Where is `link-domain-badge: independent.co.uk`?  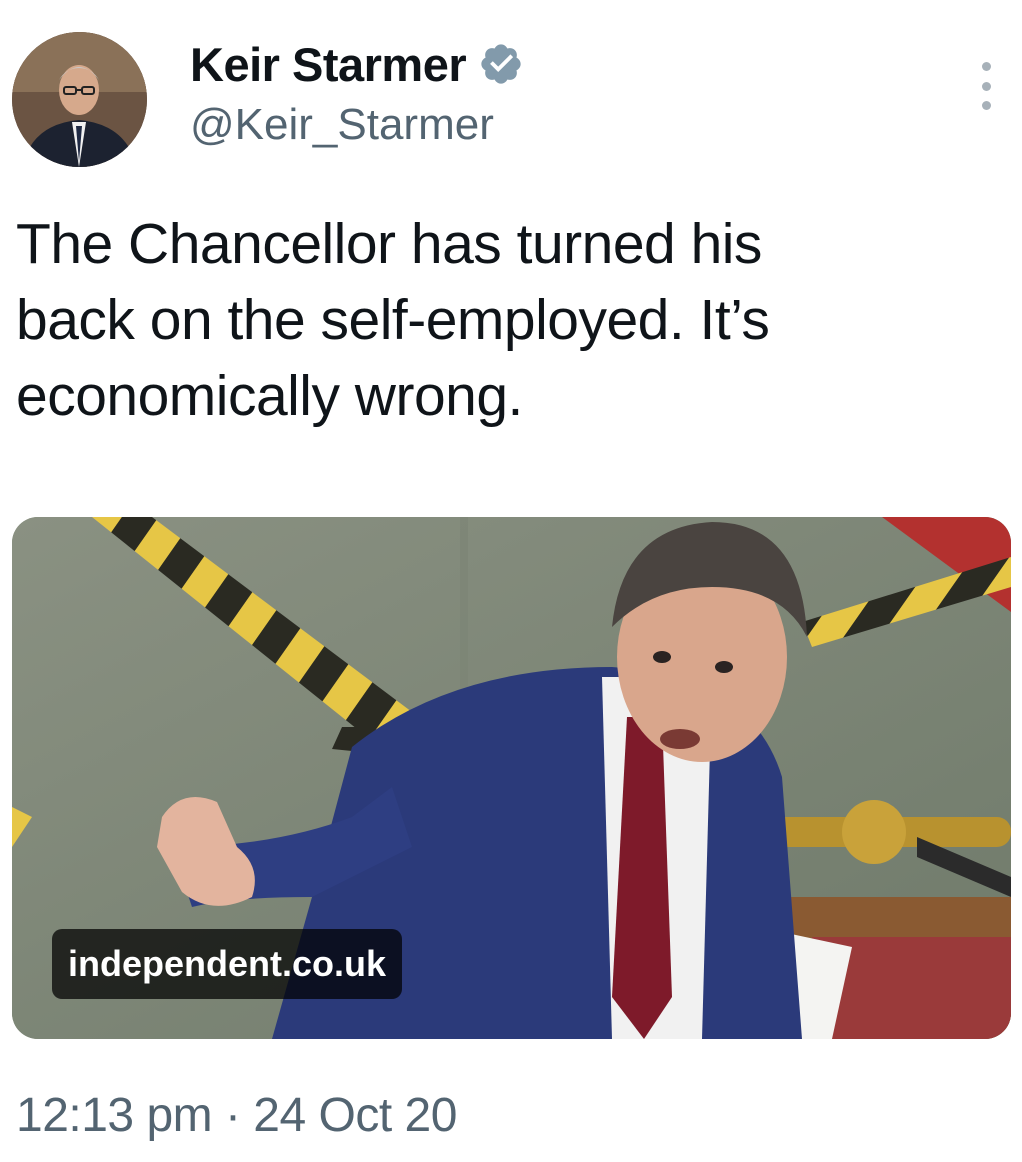 link-domain-badge: independent.co.uk is located at coordinates (227, 964).